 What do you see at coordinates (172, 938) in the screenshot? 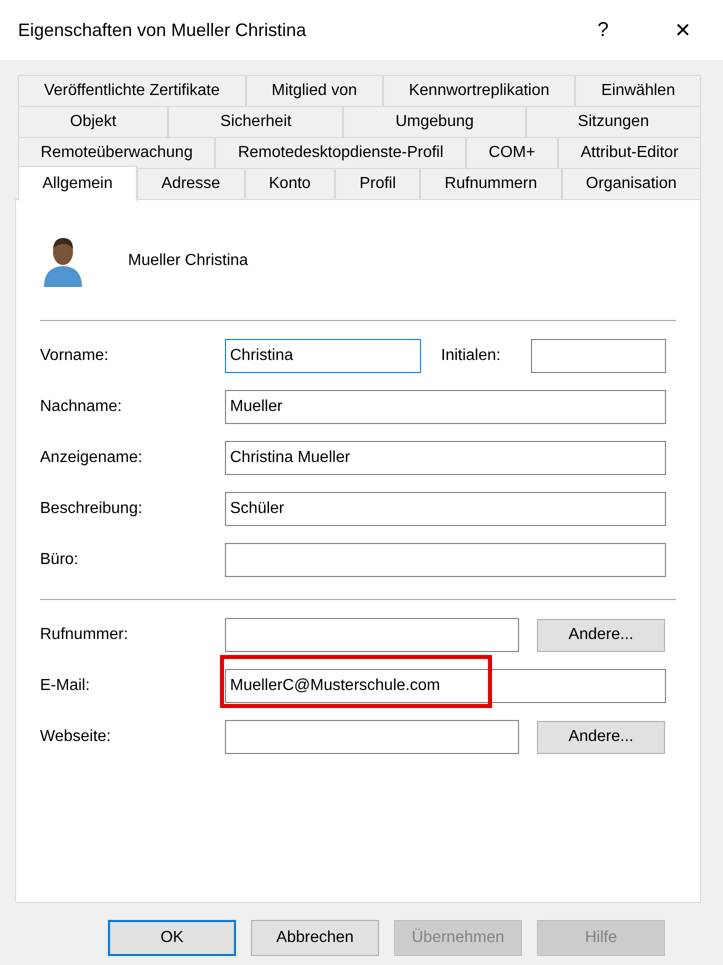
I see `dialog-button: OK` at bounding box center [172, 938].